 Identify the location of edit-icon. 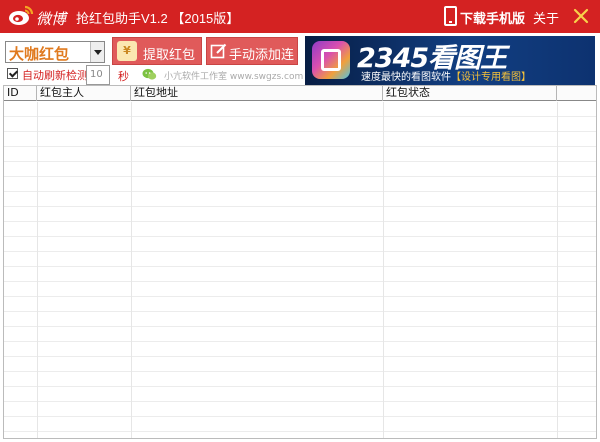
(218, 51).